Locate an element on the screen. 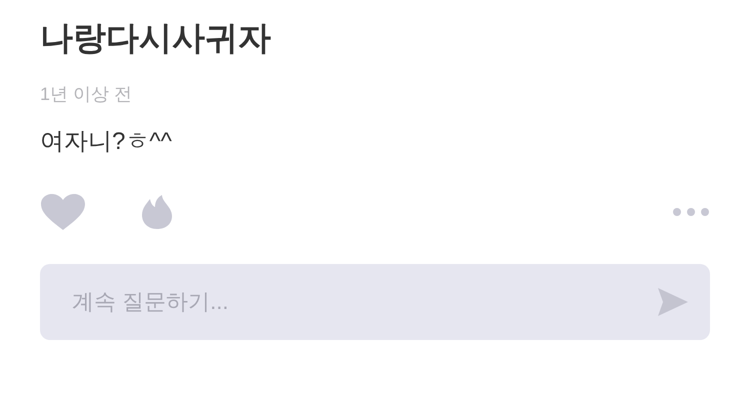 The height and width of the screenshot is (414, 750). author-name: 나랑다시사귀자 is located at coordinates (155, 38).